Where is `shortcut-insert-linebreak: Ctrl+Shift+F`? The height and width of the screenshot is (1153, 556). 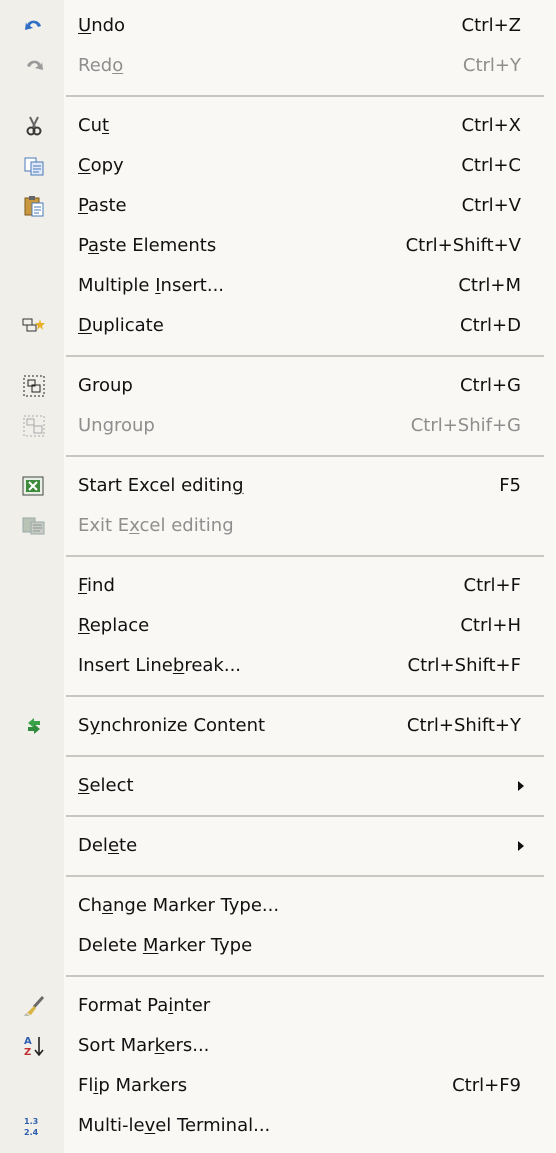 shortcut-insert-linebreak: Ctrl+Shift+F is located at coordinates (464, 665).